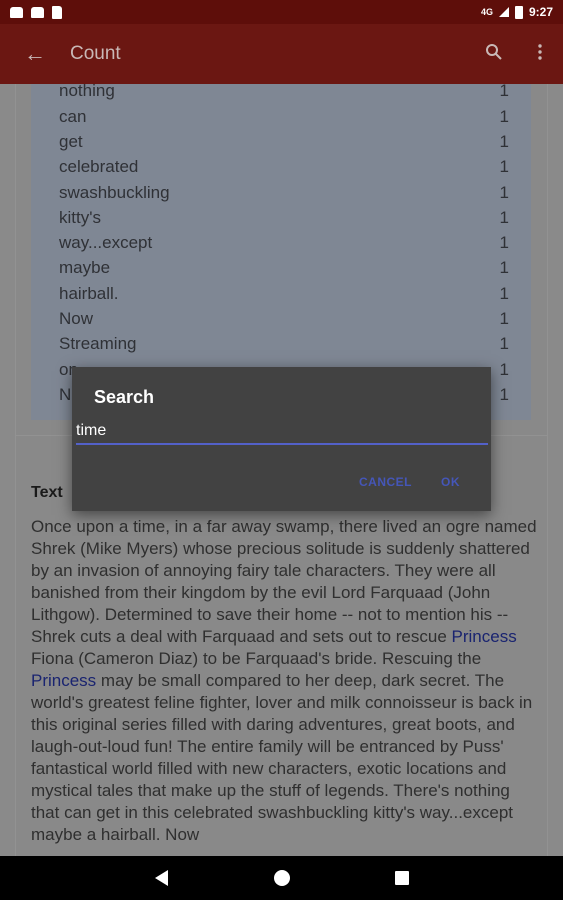 This screenshot has height=900, width=563. I want to click on app-bar: ← Count, so click(281, 54).